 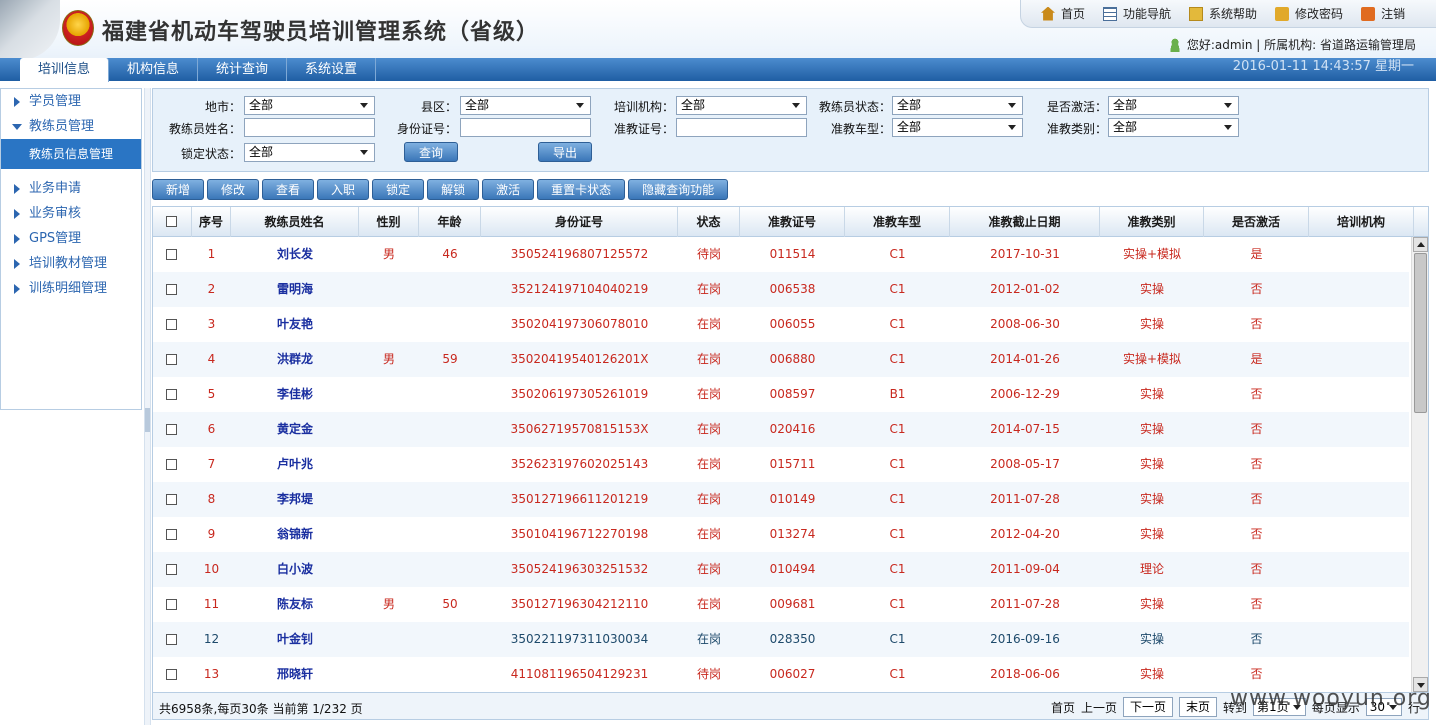 I want to click on select-all-checkbox, so click(x=171, y=221).